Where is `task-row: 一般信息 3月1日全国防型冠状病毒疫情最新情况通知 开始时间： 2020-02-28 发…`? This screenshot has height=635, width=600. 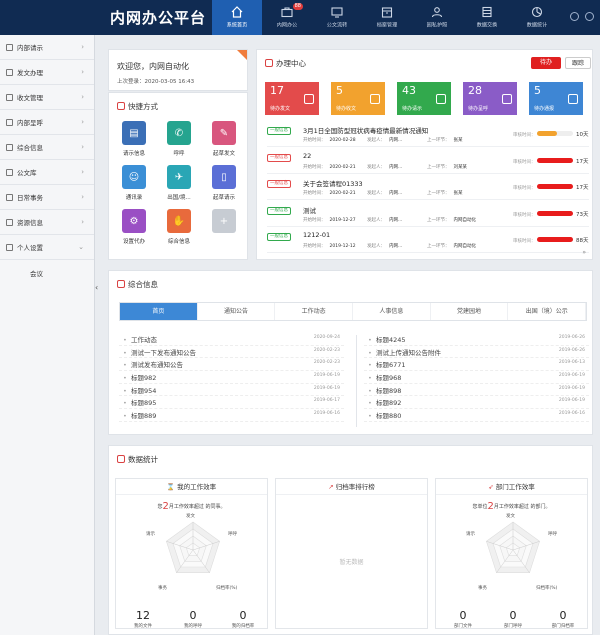
task-row: 一般信息 3月1日全国防型冠状病毒疫情最新情况通知 开始时间： 2020-02-28 发… is located at coordinates (428, 135).